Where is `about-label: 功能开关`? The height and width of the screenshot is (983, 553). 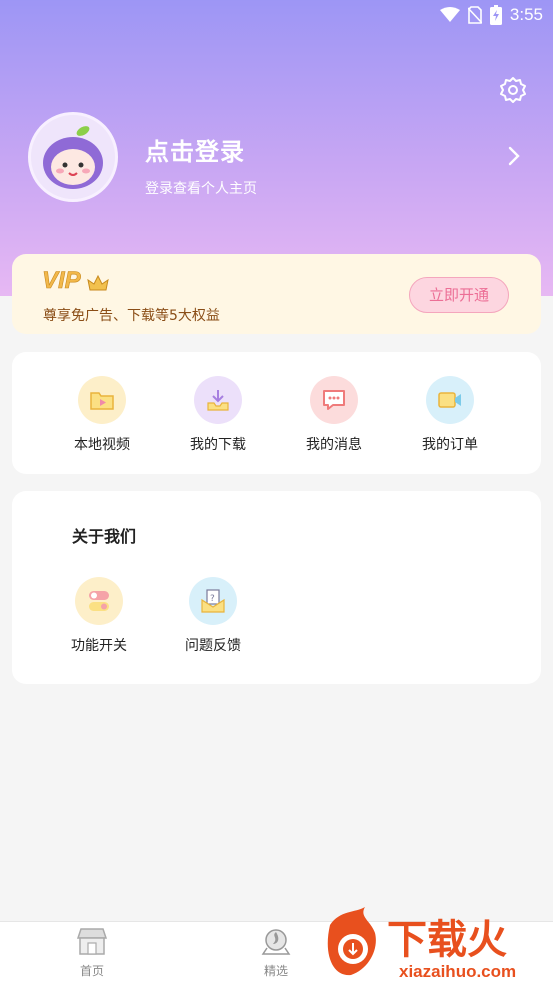 about-label: 功能开关 is located at coordinates (99, 646).